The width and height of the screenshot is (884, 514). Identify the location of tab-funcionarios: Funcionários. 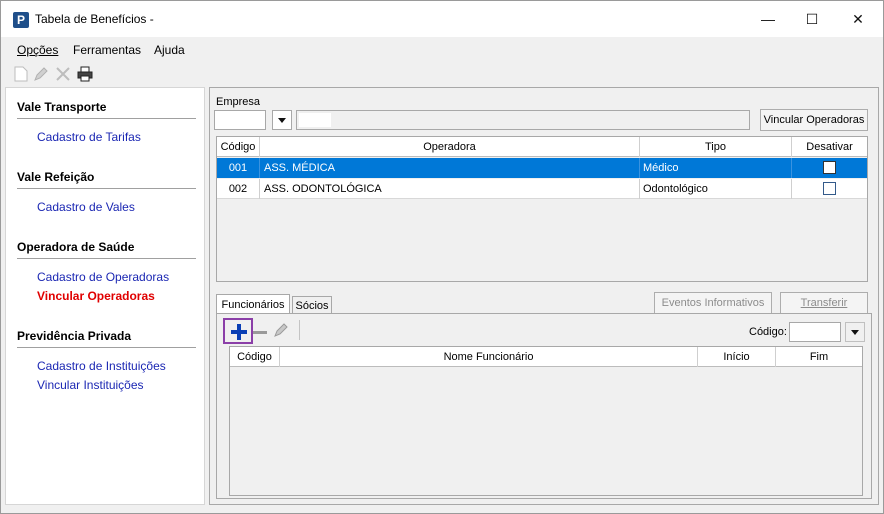
(253, 304).